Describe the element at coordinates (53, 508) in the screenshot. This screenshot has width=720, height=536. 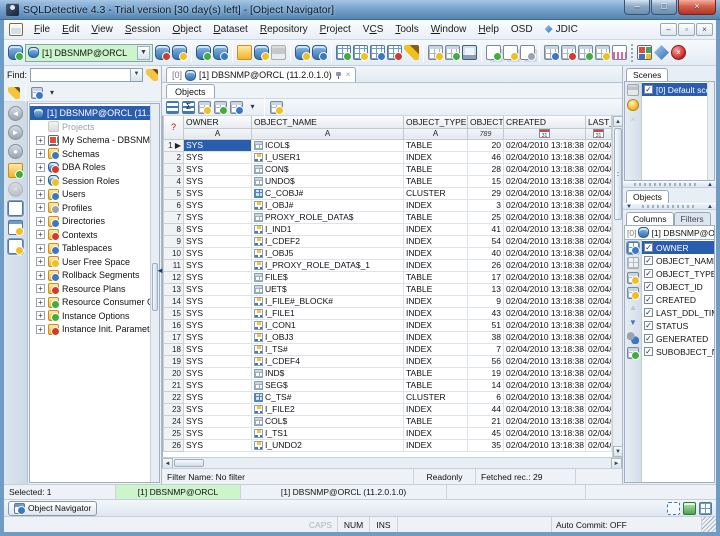
I see `object-navigator-task-button: Object Navigator` at that location.